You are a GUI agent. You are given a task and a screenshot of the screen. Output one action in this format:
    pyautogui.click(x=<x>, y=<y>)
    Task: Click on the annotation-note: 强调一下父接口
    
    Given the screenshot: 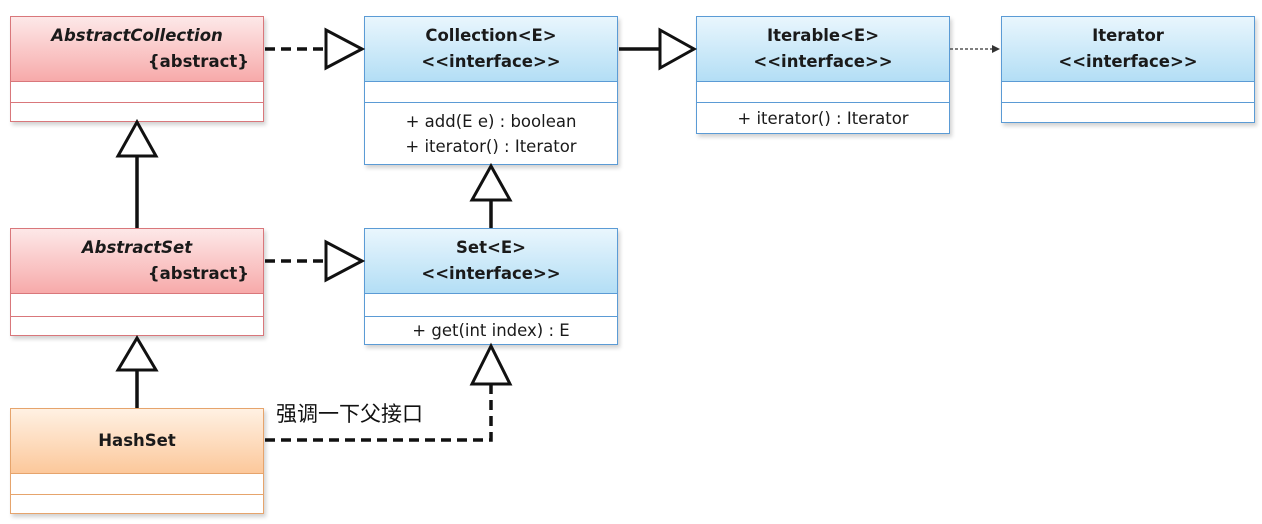 What is the action you would take?
    pyautogui.click(x=349, y=414)
    